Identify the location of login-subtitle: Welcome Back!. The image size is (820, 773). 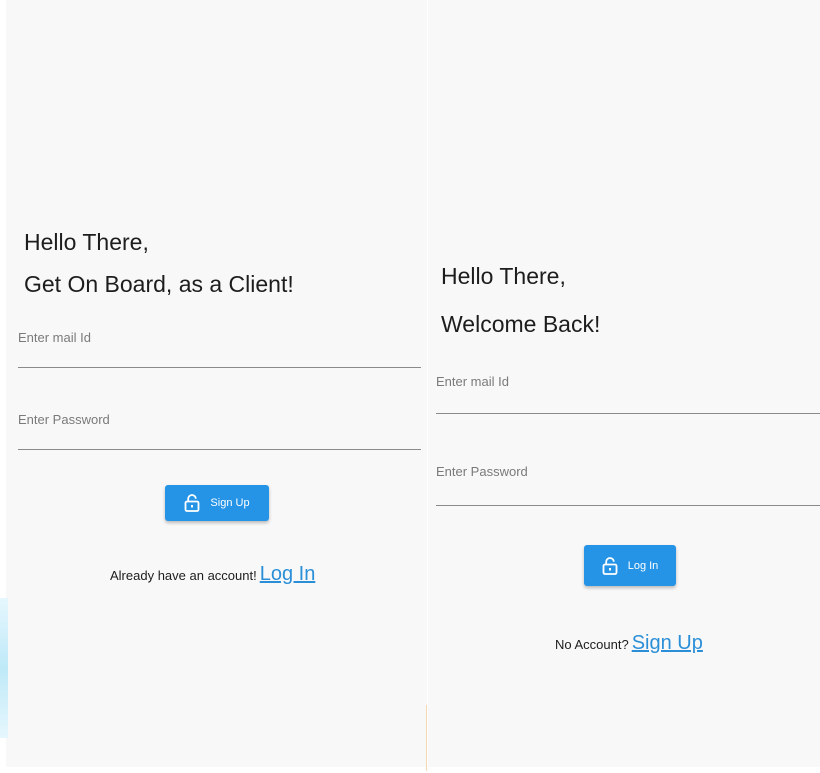
(521, 324).